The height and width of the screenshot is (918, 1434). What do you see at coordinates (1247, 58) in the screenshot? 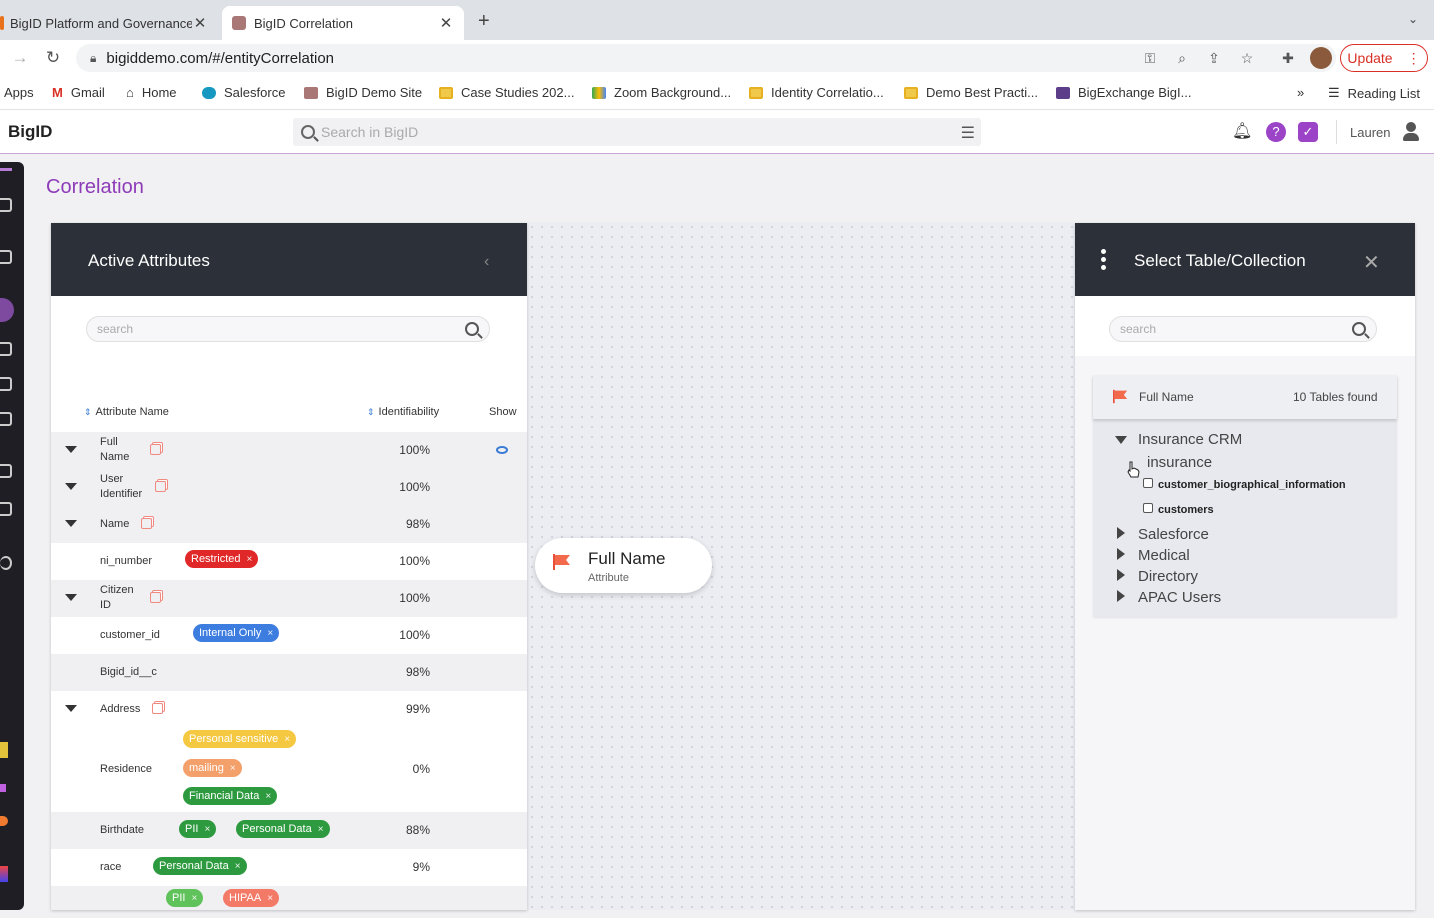
I see `bookmark-star-icon: ☆` at bounding box center [1247, 58].